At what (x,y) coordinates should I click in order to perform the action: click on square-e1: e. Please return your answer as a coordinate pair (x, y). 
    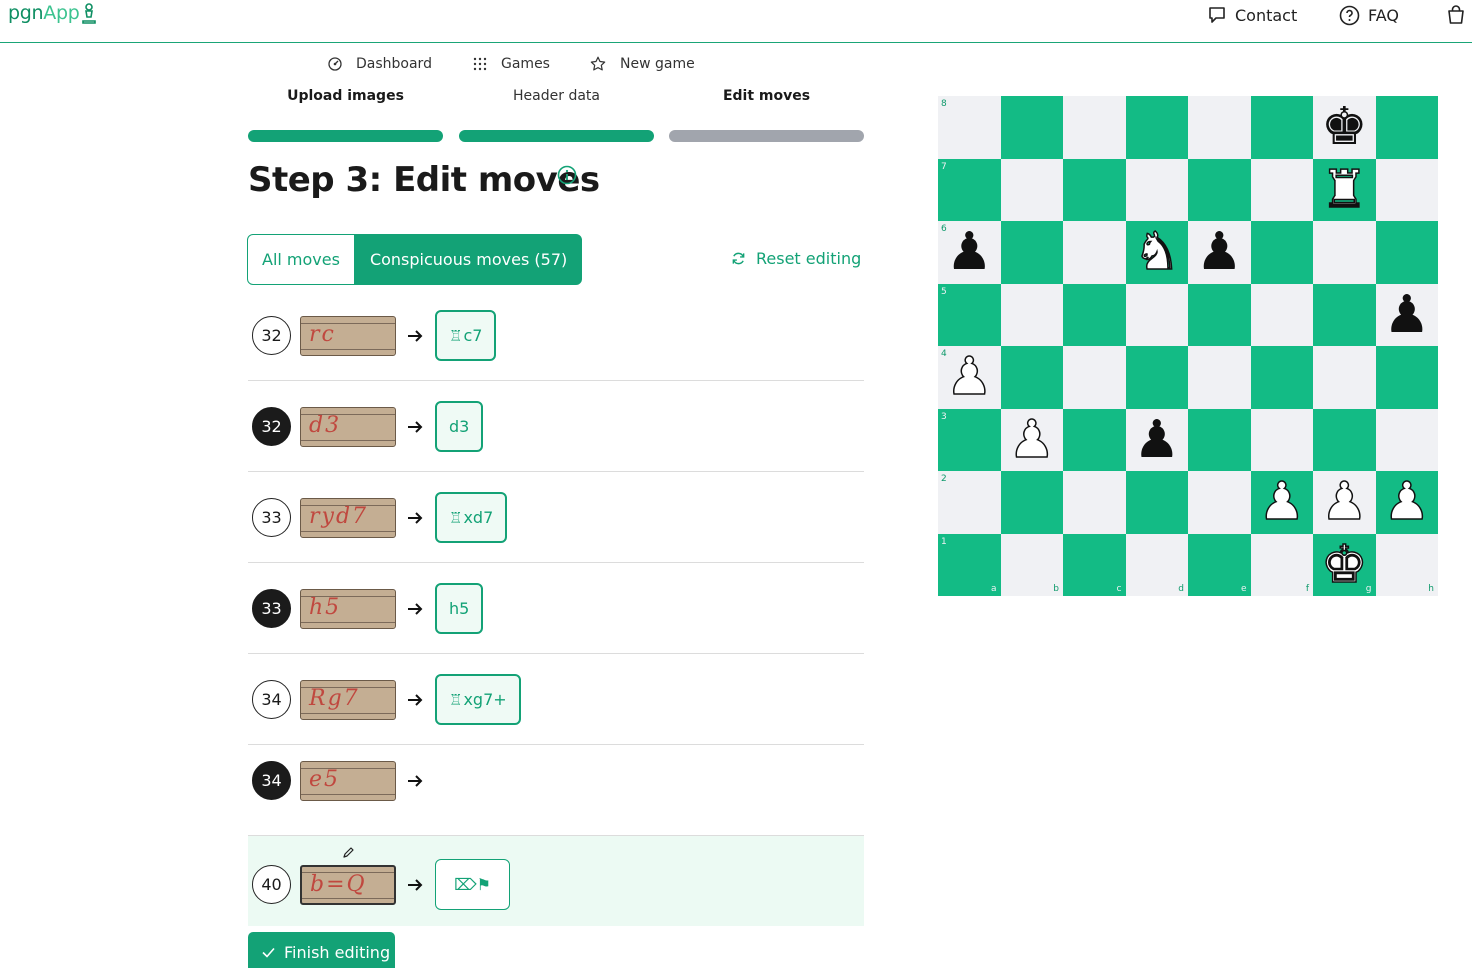
    Looking at the image, I should click on (1219, 564).